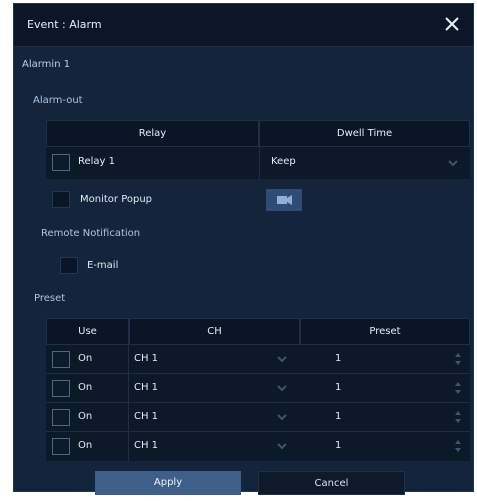  I want to click on use-column-header: Use, so click(87, 331).